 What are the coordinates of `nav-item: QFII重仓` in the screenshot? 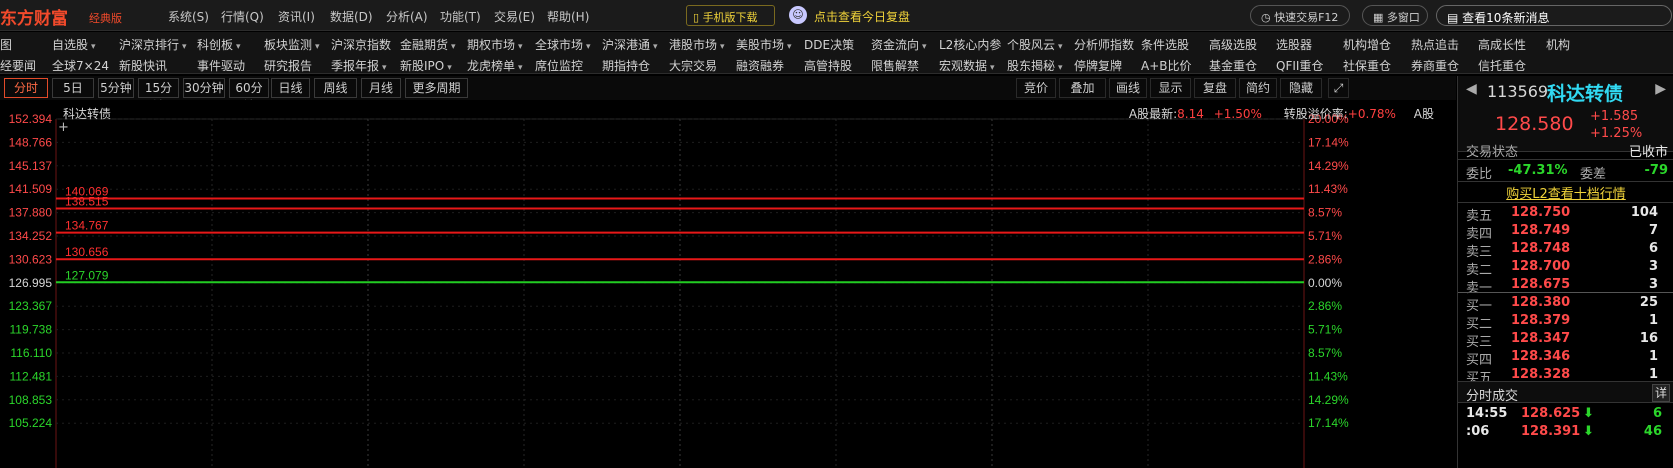 It's located at (1299, 65).